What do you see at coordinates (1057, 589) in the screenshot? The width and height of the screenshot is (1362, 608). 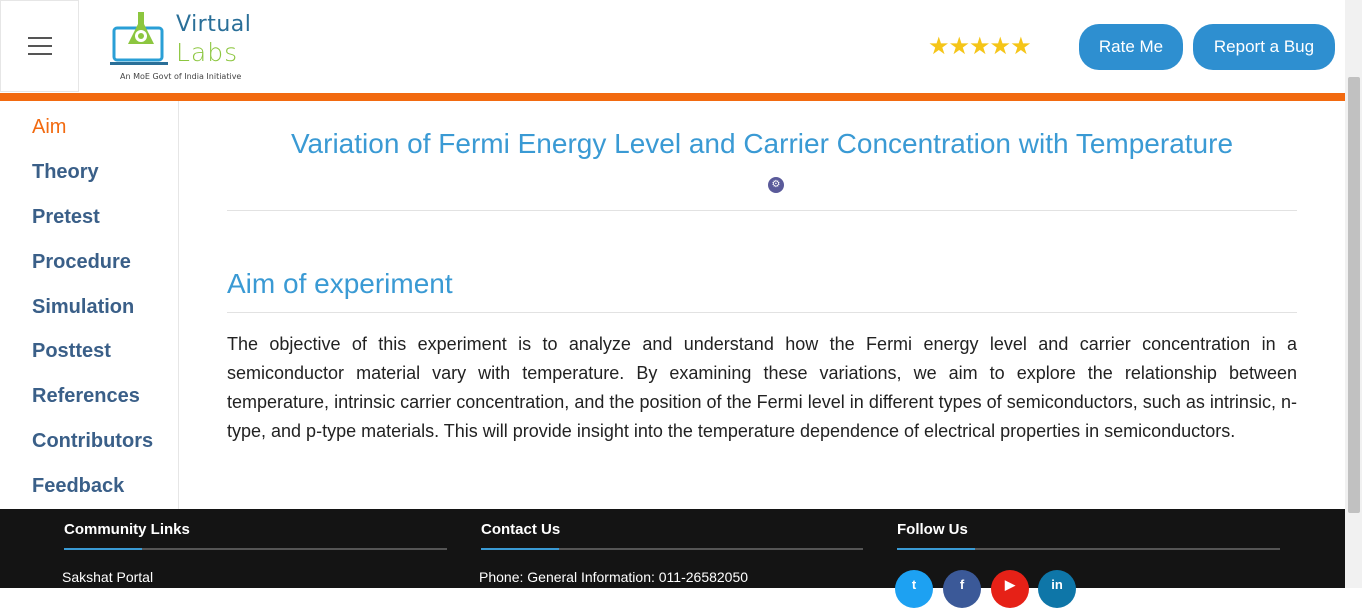 I see `linkedin-icon: in` at bounding box center [1057, 589].